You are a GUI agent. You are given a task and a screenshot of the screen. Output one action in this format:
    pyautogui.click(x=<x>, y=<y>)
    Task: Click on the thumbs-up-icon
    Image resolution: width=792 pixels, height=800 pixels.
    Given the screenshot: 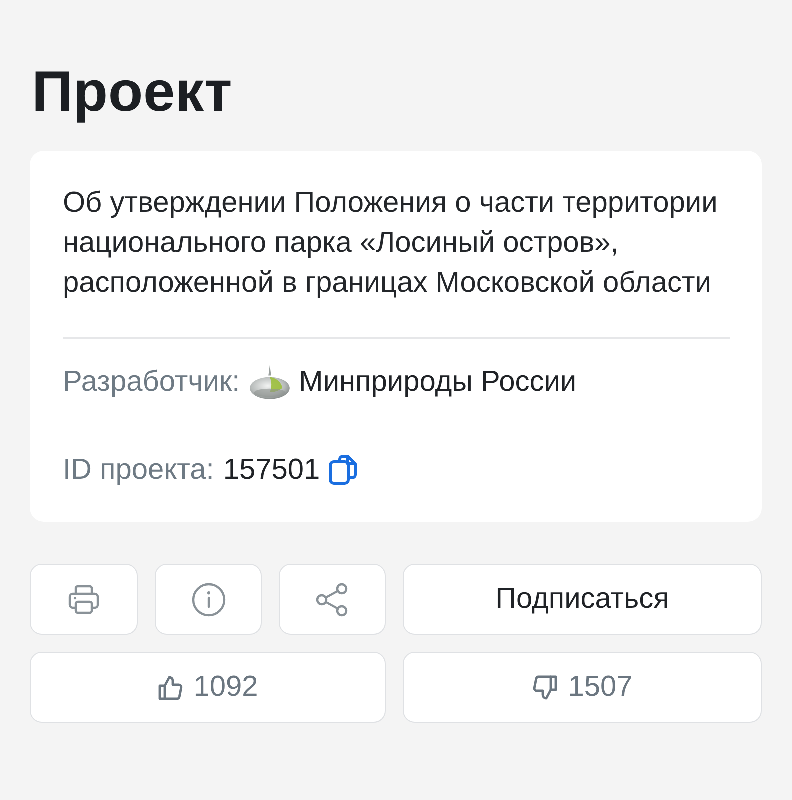 What is the action you would take?
    pyautogui.click(x=171, y=687)
    